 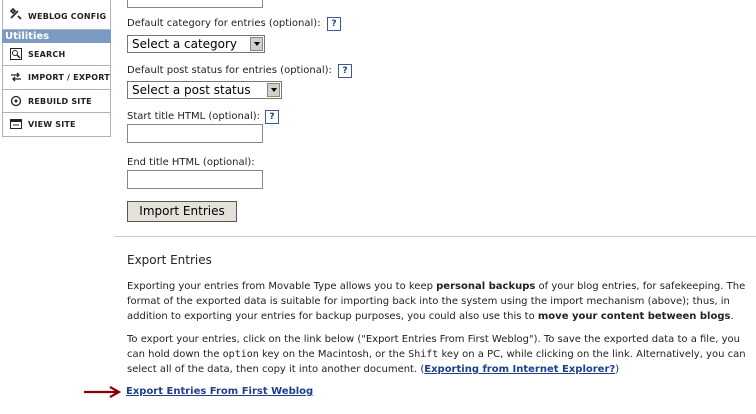 I want to click on sidebar-item-rebuild-site: REBUILD SITE, so click(x=56, y=101).